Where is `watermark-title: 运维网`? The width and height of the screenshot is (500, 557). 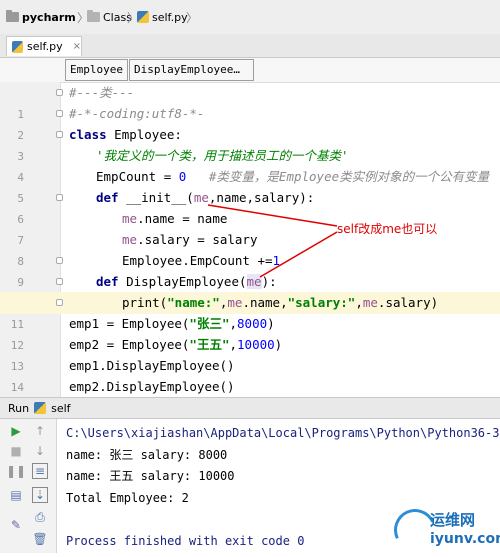 watermark-title: 运维网 is located at coordinates (453, 520).